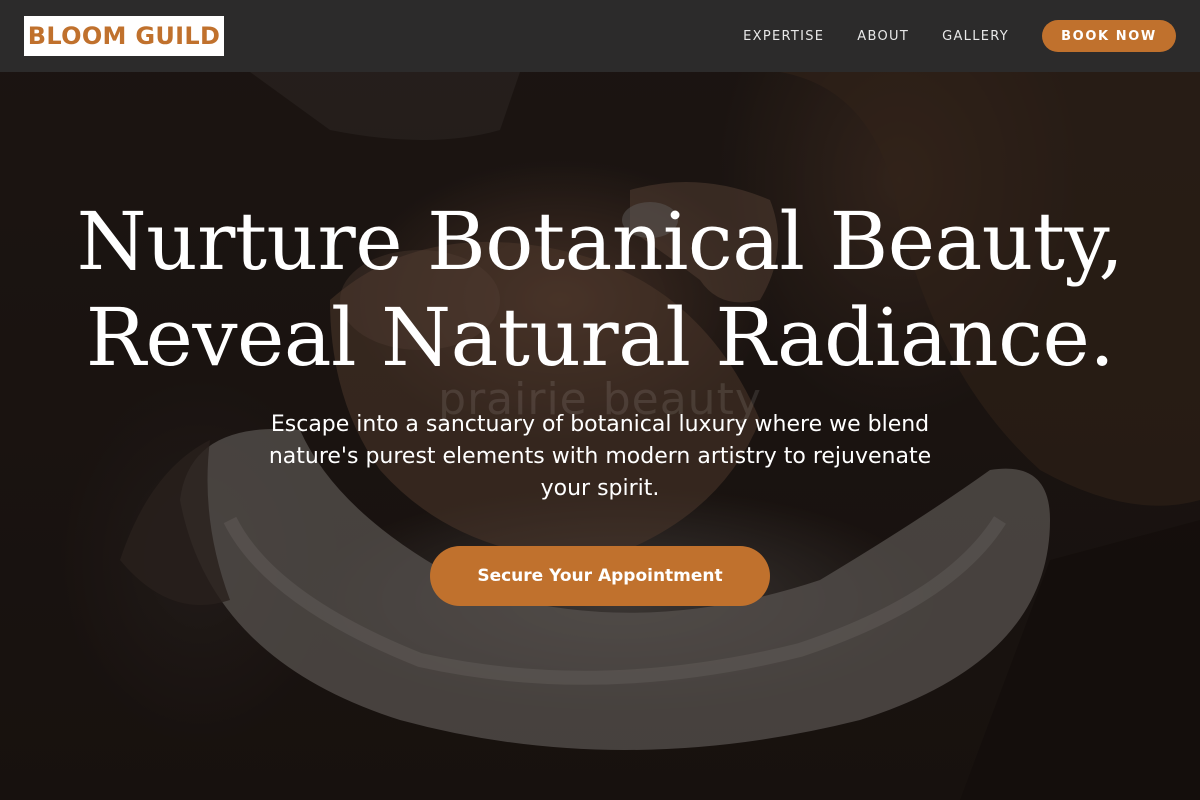  What do you see at coordinates (883, 36) in the screenshot?
I see `nav-link-about: ABOUT` at bounding box center [883, 36].